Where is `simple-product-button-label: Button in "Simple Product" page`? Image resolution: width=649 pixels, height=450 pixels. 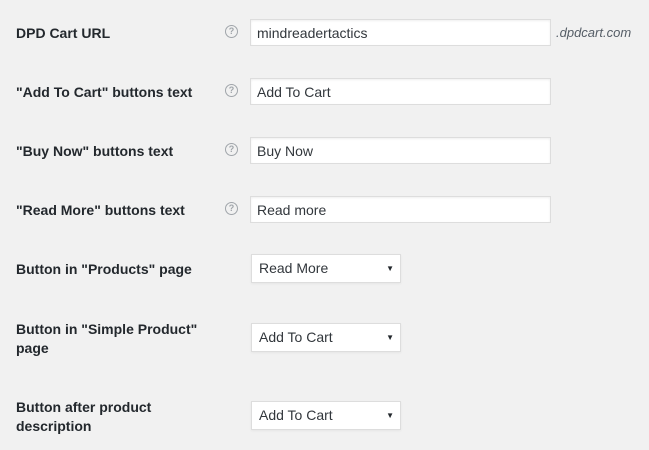 simple-product-button-label: Button in "Simple Product" page is located at coordinates (107, 338).